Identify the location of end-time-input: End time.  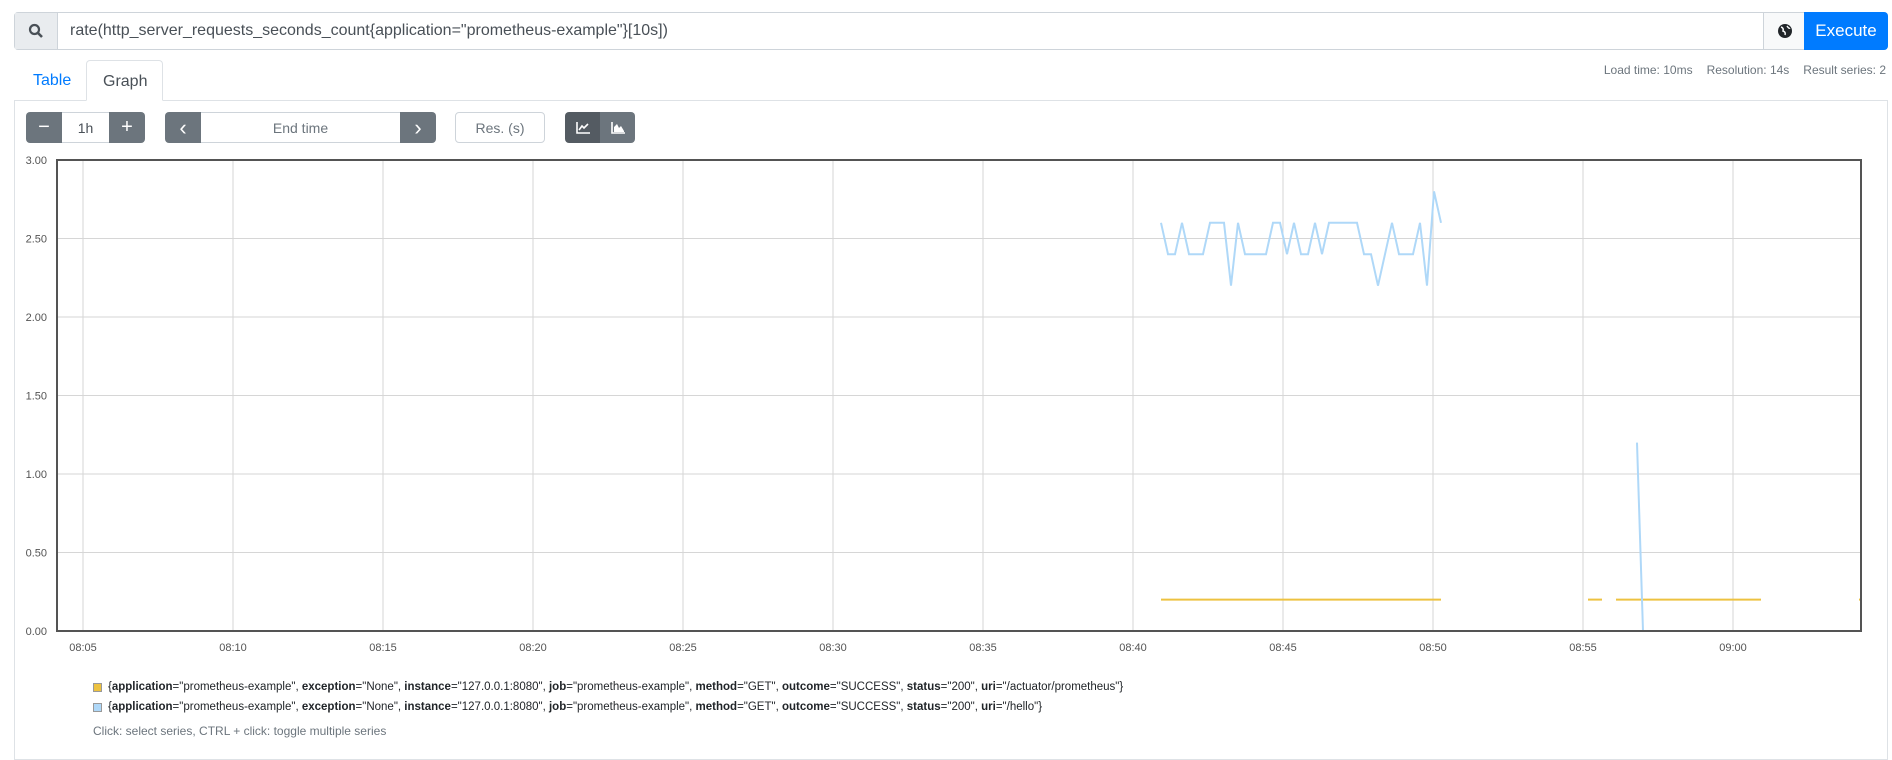
(300, 127).